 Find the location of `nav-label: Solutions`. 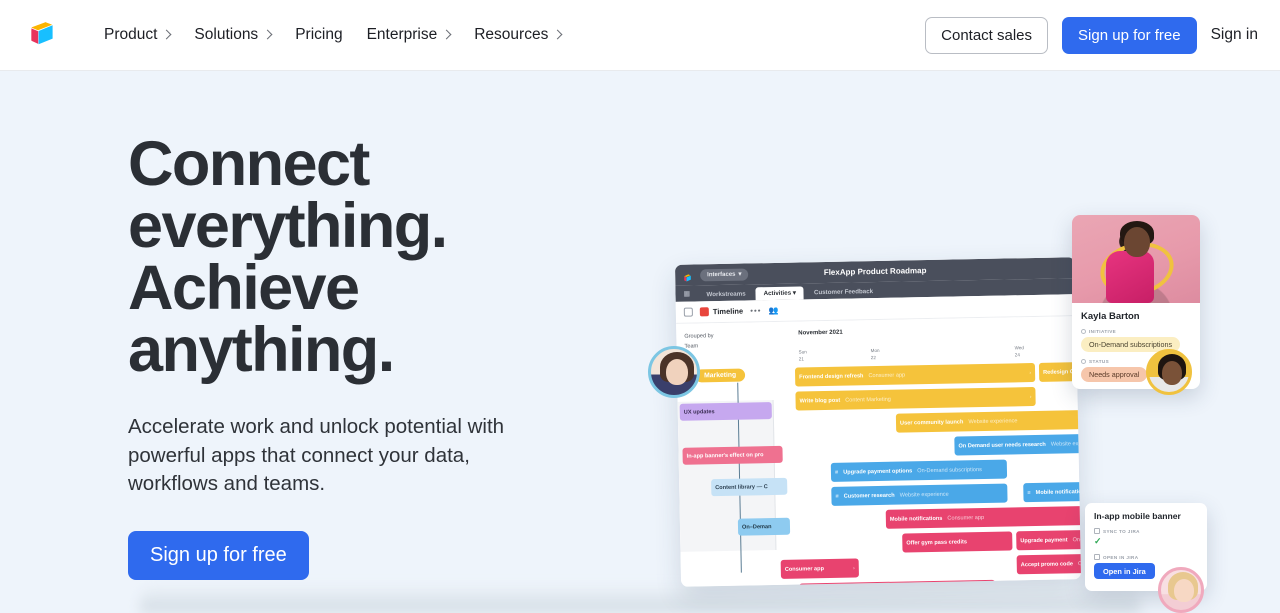

nav-label: Solutions is located at coordinates (226, 34).